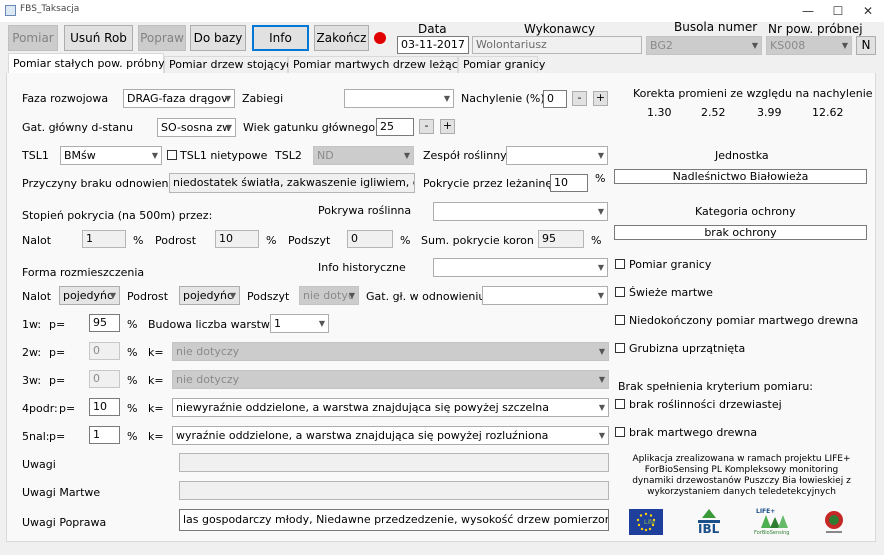  What do you see at coordinates (37, 240) in the screenshot?
I see `nalot-label: Nalot` at bounding box center [37, 240].